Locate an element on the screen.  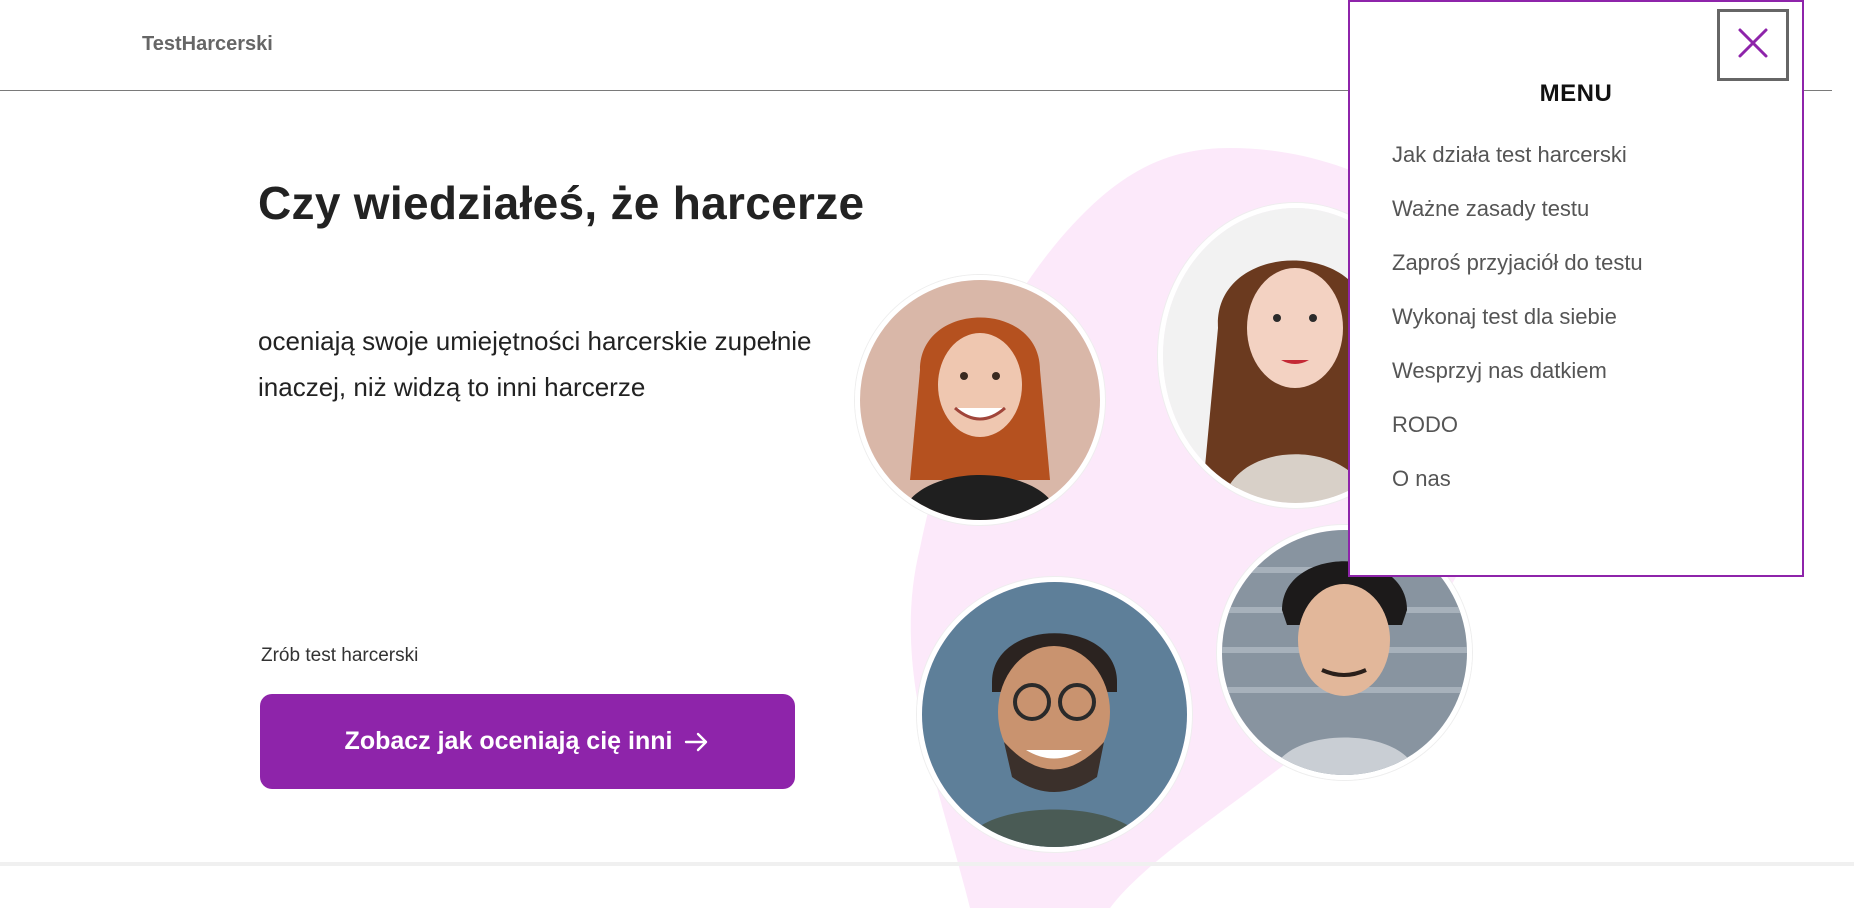
scrollbar is located at coordinates (1843, 433).